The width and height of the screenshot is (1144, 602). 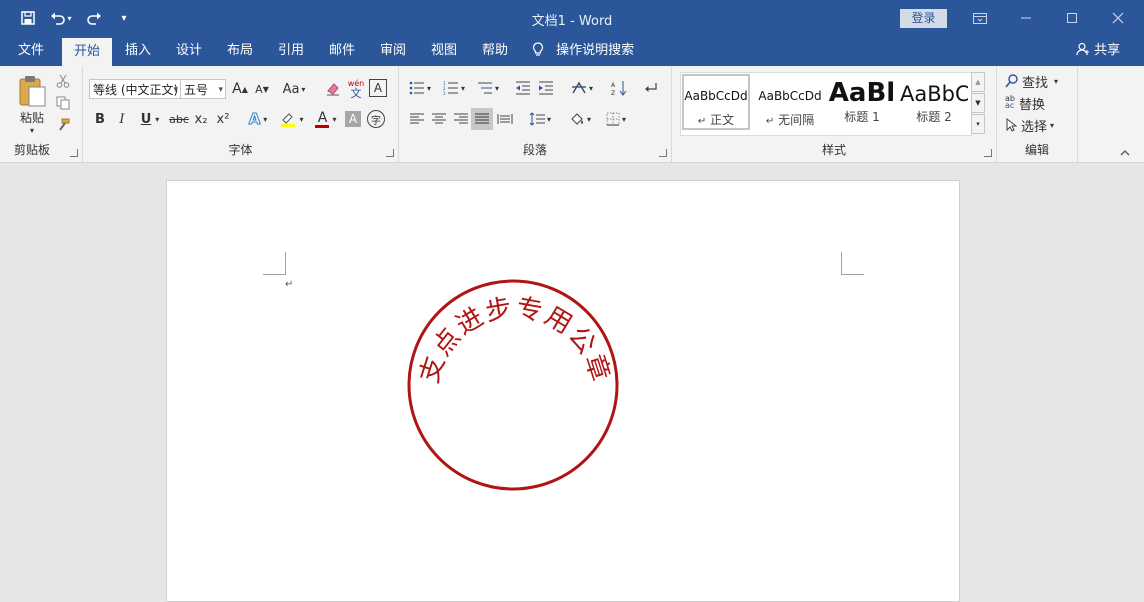 I want to click on title-bar: ▾ ▾ 文档1 - Word 登录, so click(x=572, y=18).